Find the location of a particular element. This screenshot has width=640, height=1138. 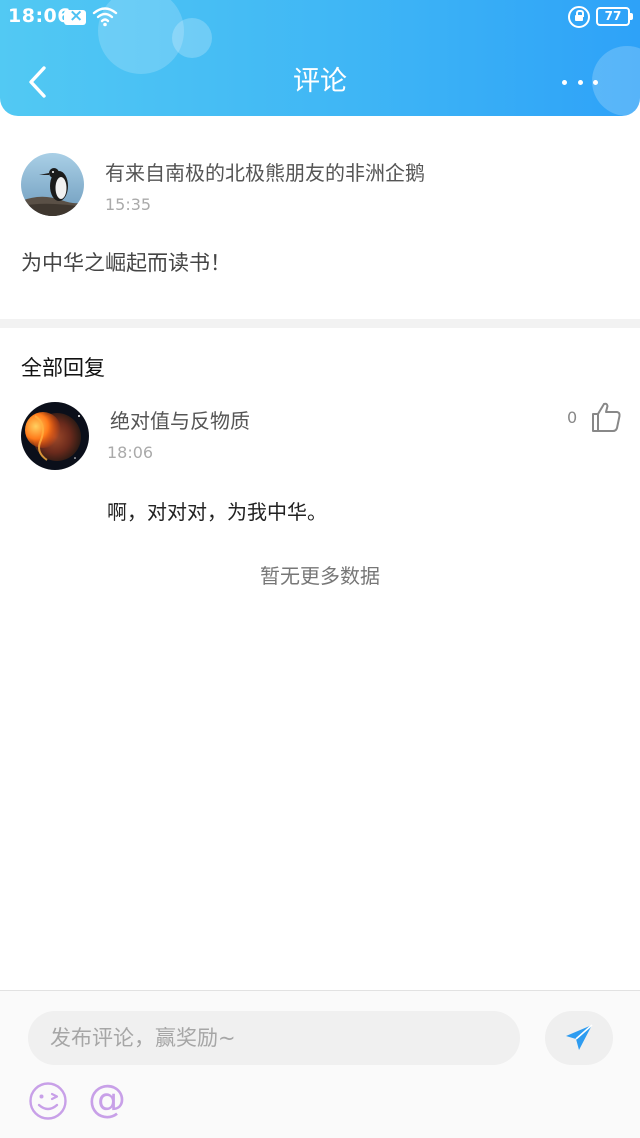

section-divider is located at coordinates (320, 323).